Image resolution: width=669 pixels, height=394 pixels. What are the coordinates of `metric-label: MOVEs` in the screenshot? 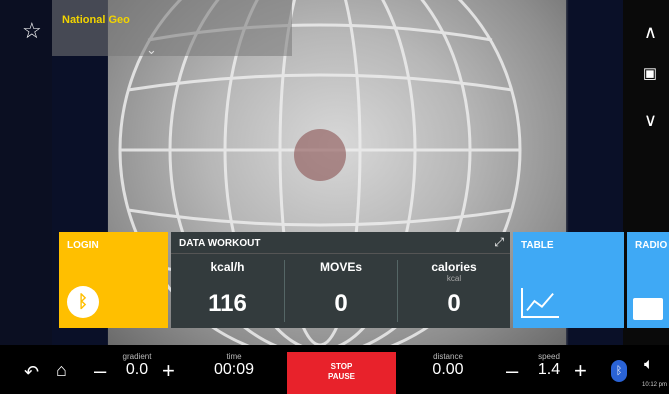 It's located at (340, 267).